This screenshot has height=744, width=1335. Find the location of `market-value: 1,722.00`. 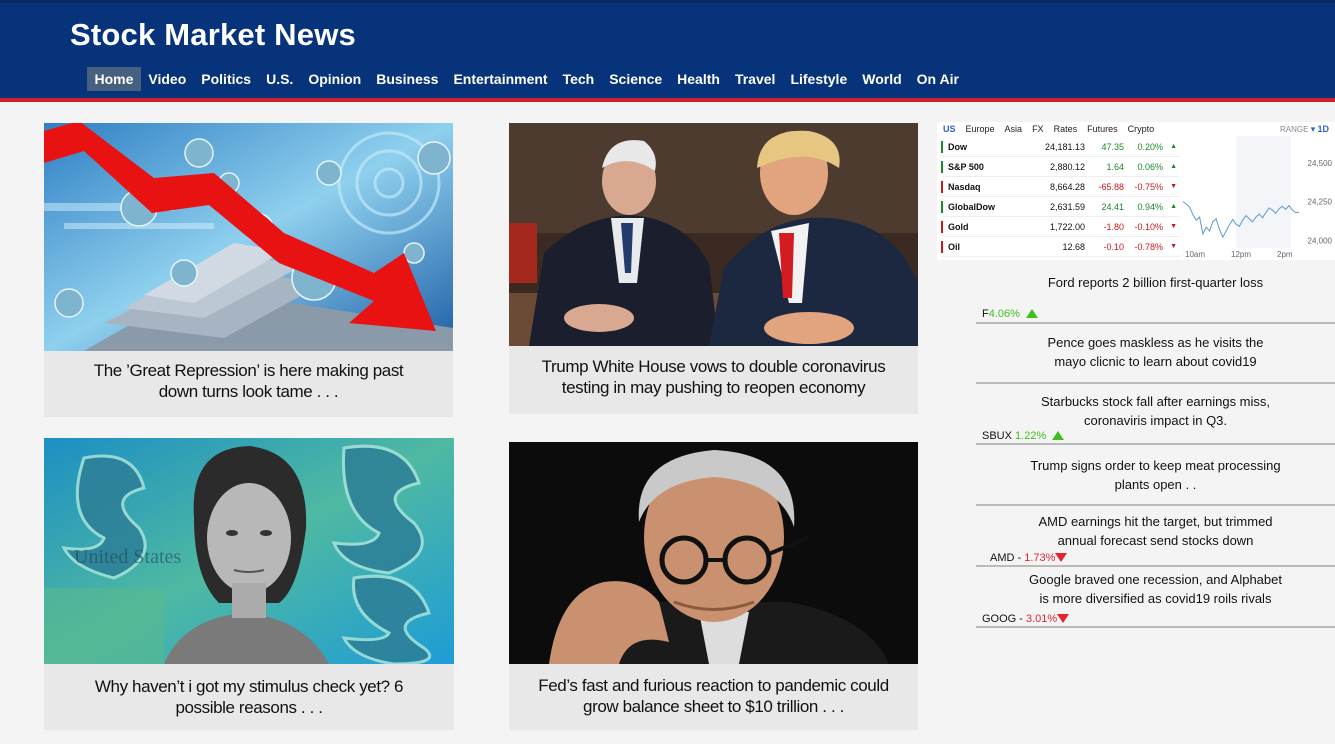

market-value: 1,722.00 is located at coordinates (1067, 226).